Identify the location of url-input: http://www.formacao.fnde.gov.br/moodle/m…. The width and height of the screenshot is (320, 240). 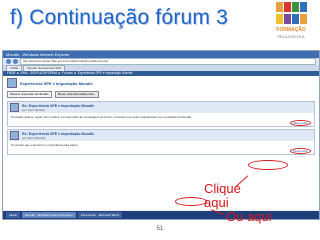
(168, 61).